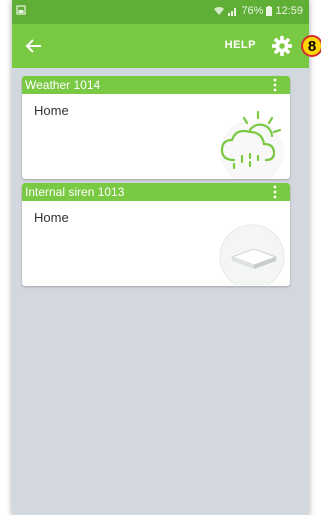 This screenshot has width=321, height=515. Describe the element at coordinates (252, 11) in the screenshot. I see `battery-percent: 76%` at that location.